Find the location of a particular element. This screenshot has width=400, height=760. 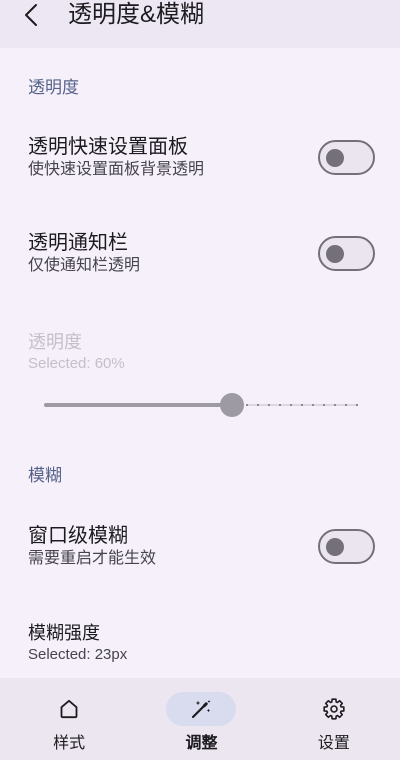

pref-row-transparent-notification-bar: 透明通知栏 仅使通知栏透明 is located at coordinates (200, 253).